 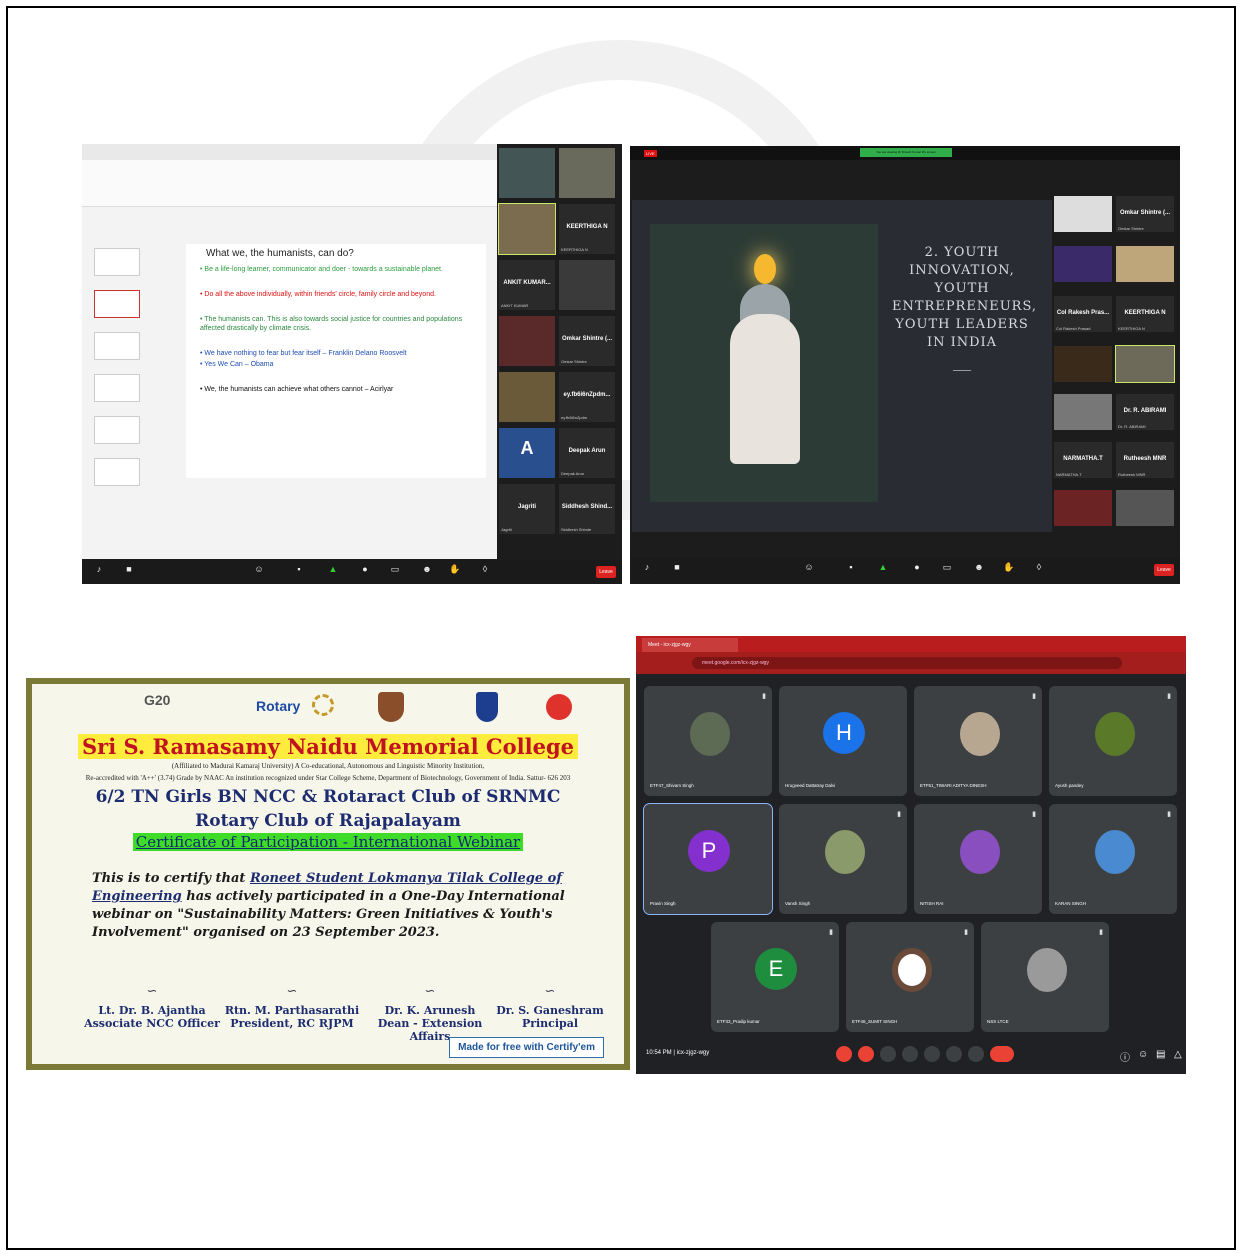 I want to click on participant-tile: NARMATHA.T NARMATHA.T, so click(x=1083, y=460).